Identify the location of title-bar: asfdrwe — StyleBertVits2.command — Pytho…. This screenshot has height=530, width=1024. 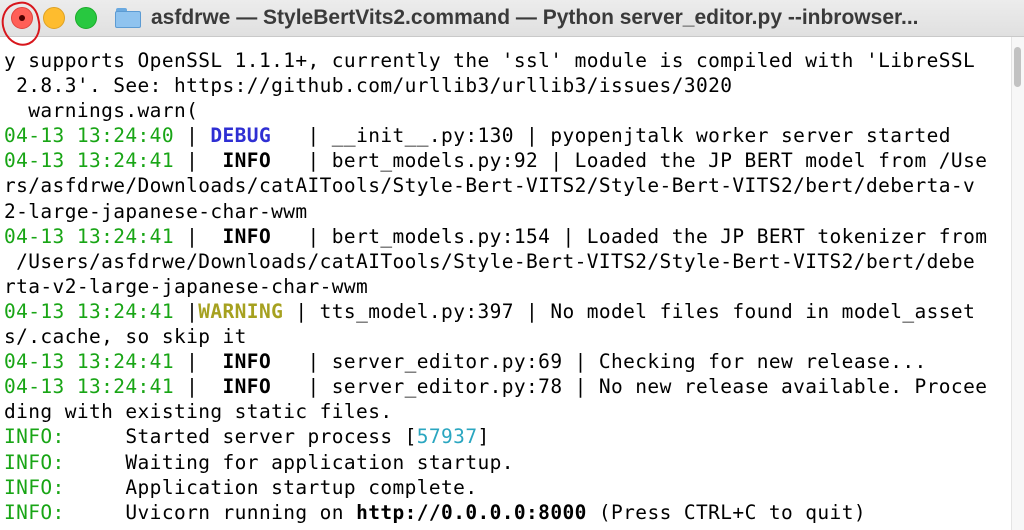
(512, 25).